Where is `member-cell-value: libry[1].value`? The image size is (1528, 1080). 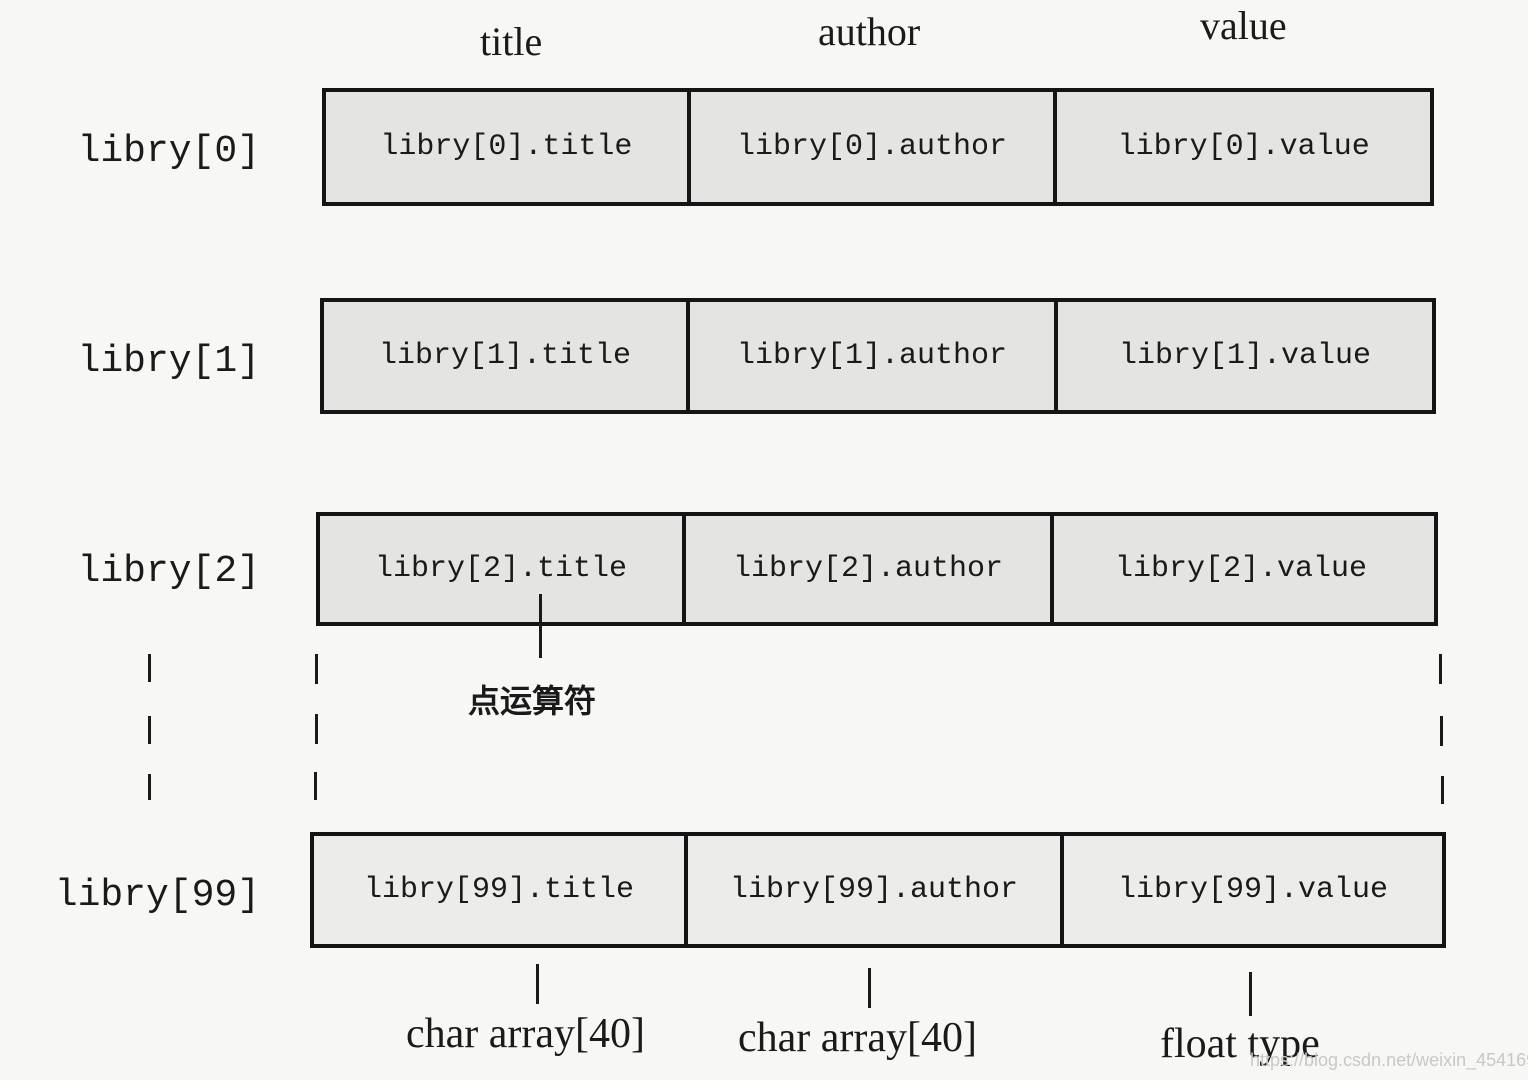
member-cell-value: libry[1].value is located at coordinates (1243, 356).